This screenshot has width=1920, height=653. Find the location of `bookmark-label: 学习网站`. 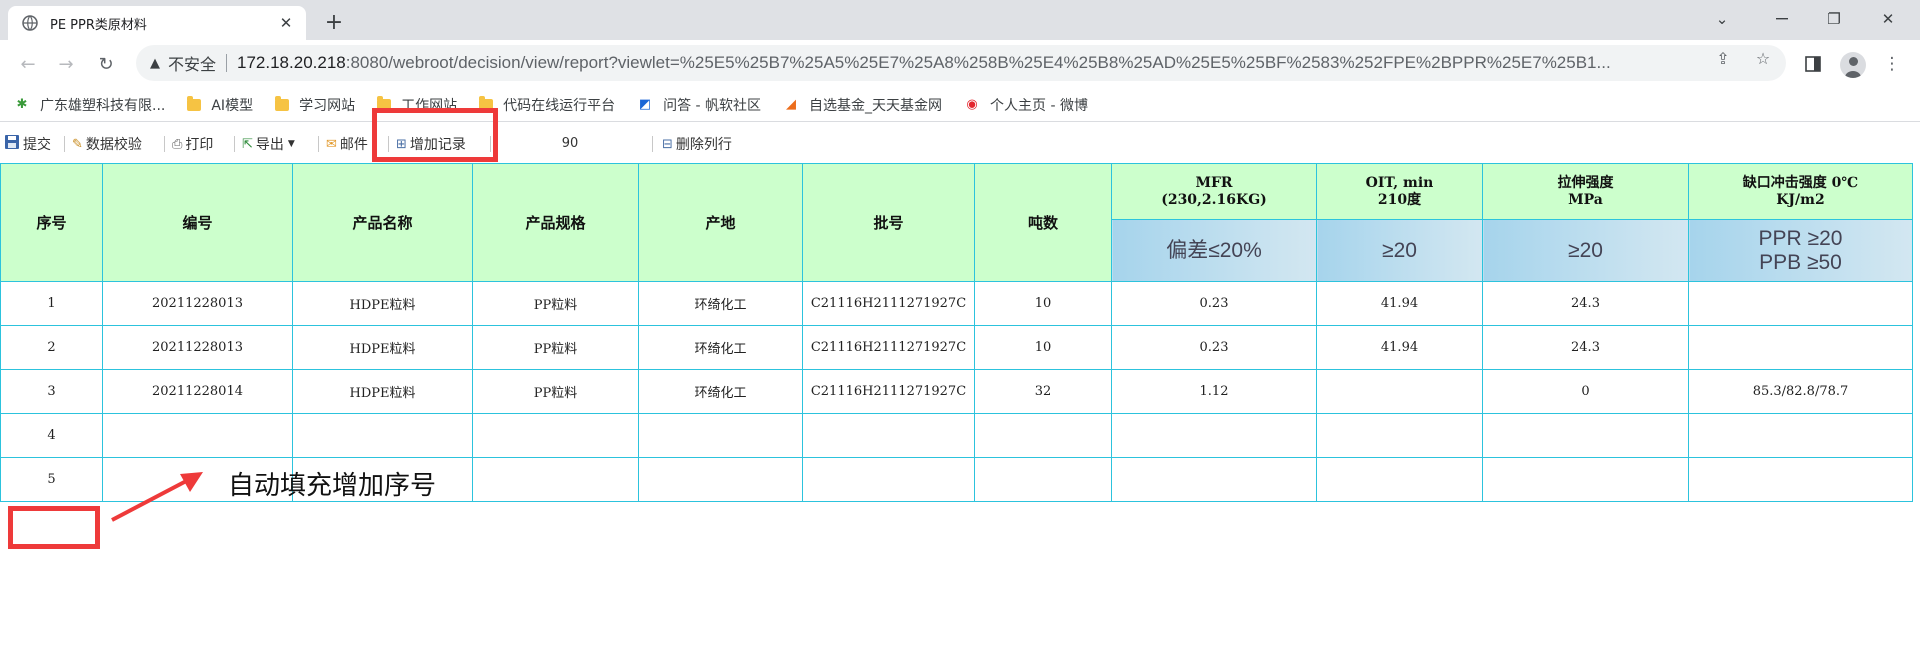

bookmark-label: 学习网站 is located at coordinates (327, 105).